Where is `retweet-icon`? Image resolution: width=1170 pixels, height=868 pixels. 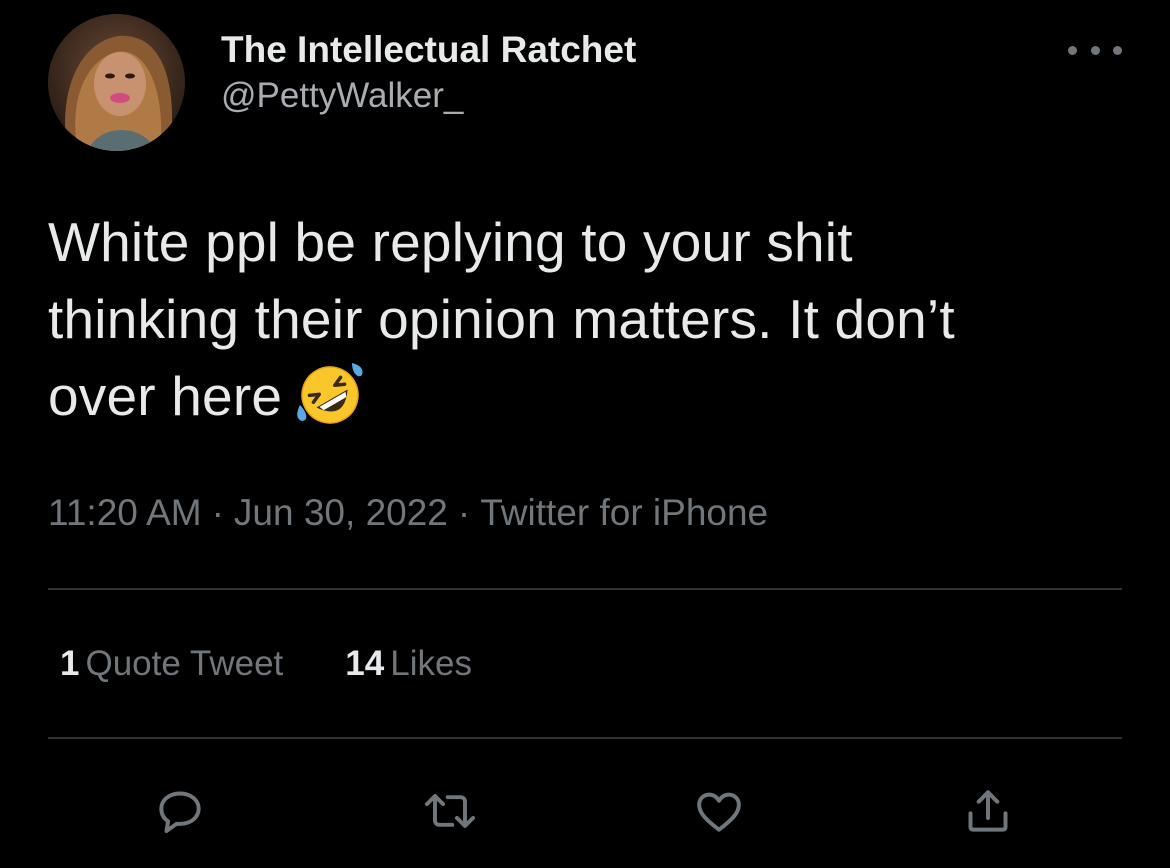 retweet-icon is located at coordinates (450, 811).